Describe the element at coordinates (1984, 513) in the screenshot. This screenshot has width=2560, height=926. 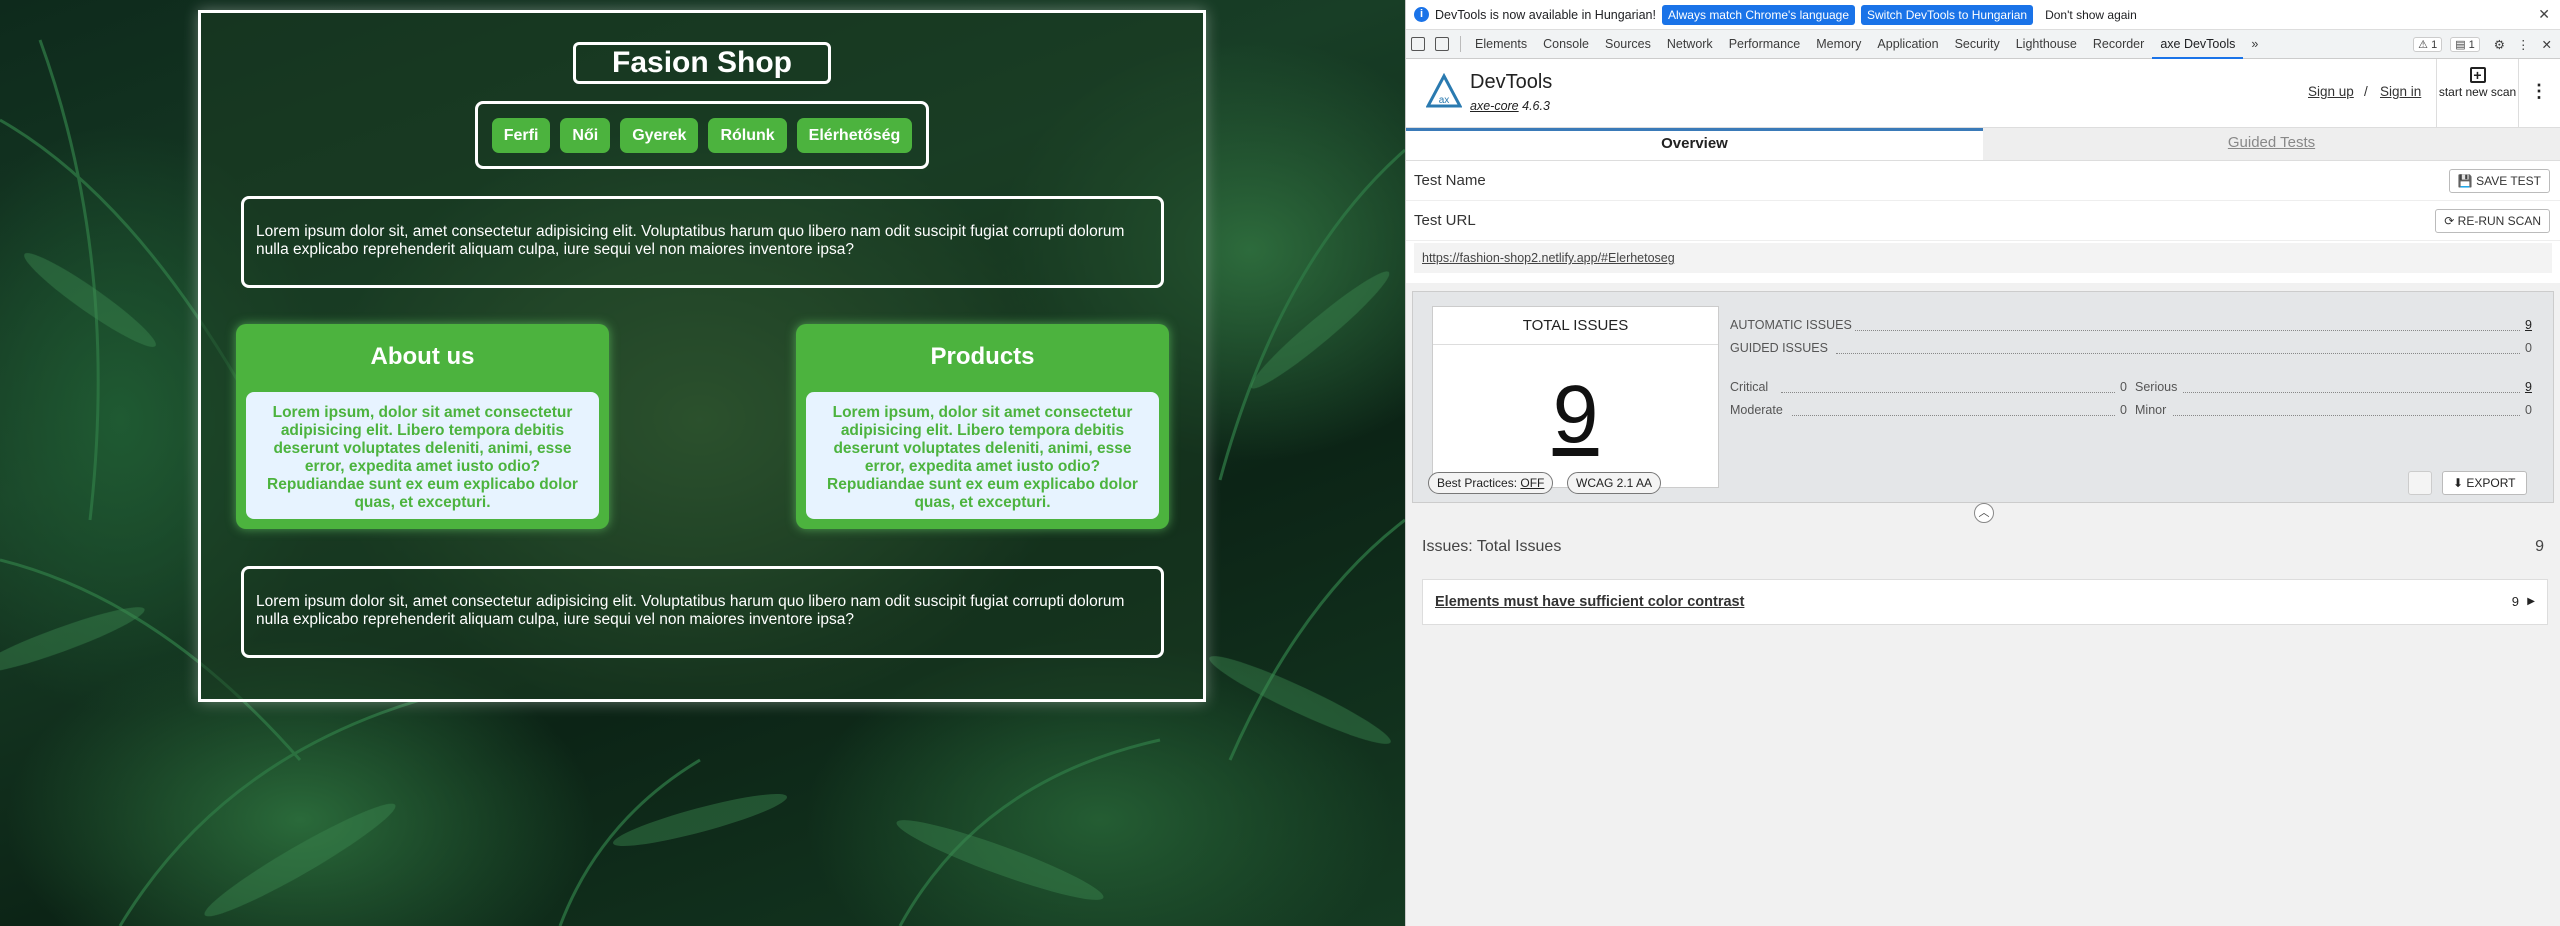
I see `collapse-icon: ︿` at that location.